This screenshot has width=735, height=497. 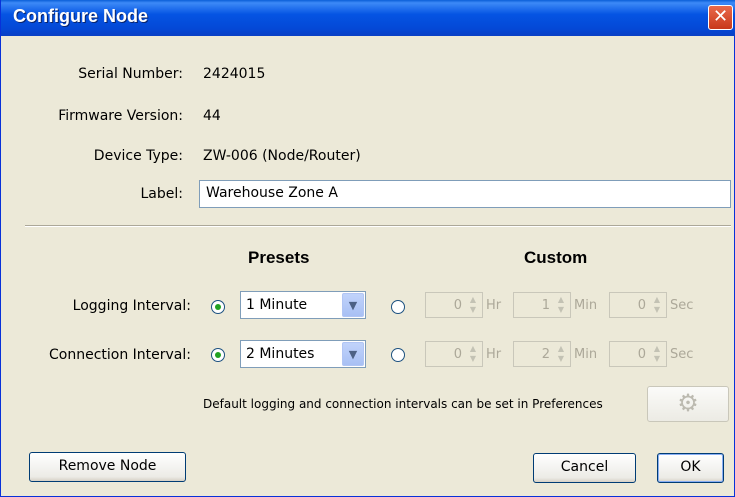 I want to click on serial-number-label: Serial Number:, so click(x=130, y=74).